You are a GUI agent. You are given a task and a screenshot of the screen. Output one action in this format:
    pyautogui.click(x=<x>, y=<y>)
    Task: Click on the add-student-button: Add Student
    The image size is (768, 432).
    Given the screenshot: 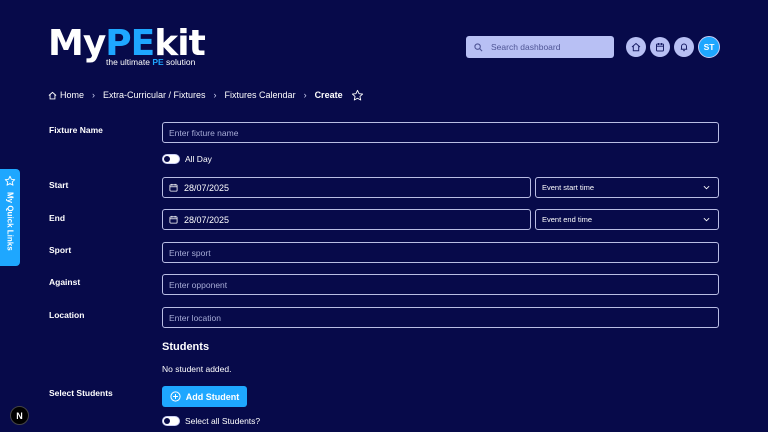 What is the action you would take?
    pyautogui.click(x=204, y=396)
    